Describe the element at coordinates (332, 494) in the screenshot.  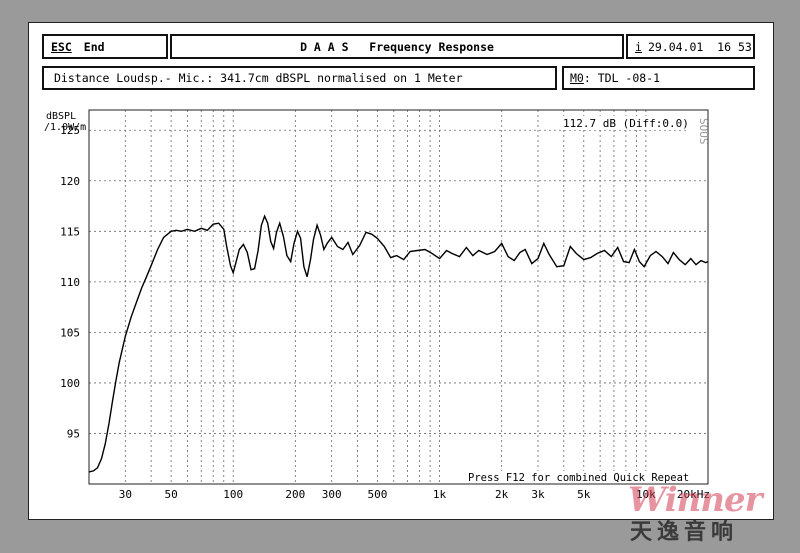
I see `x-tick-label: 300` at that location.